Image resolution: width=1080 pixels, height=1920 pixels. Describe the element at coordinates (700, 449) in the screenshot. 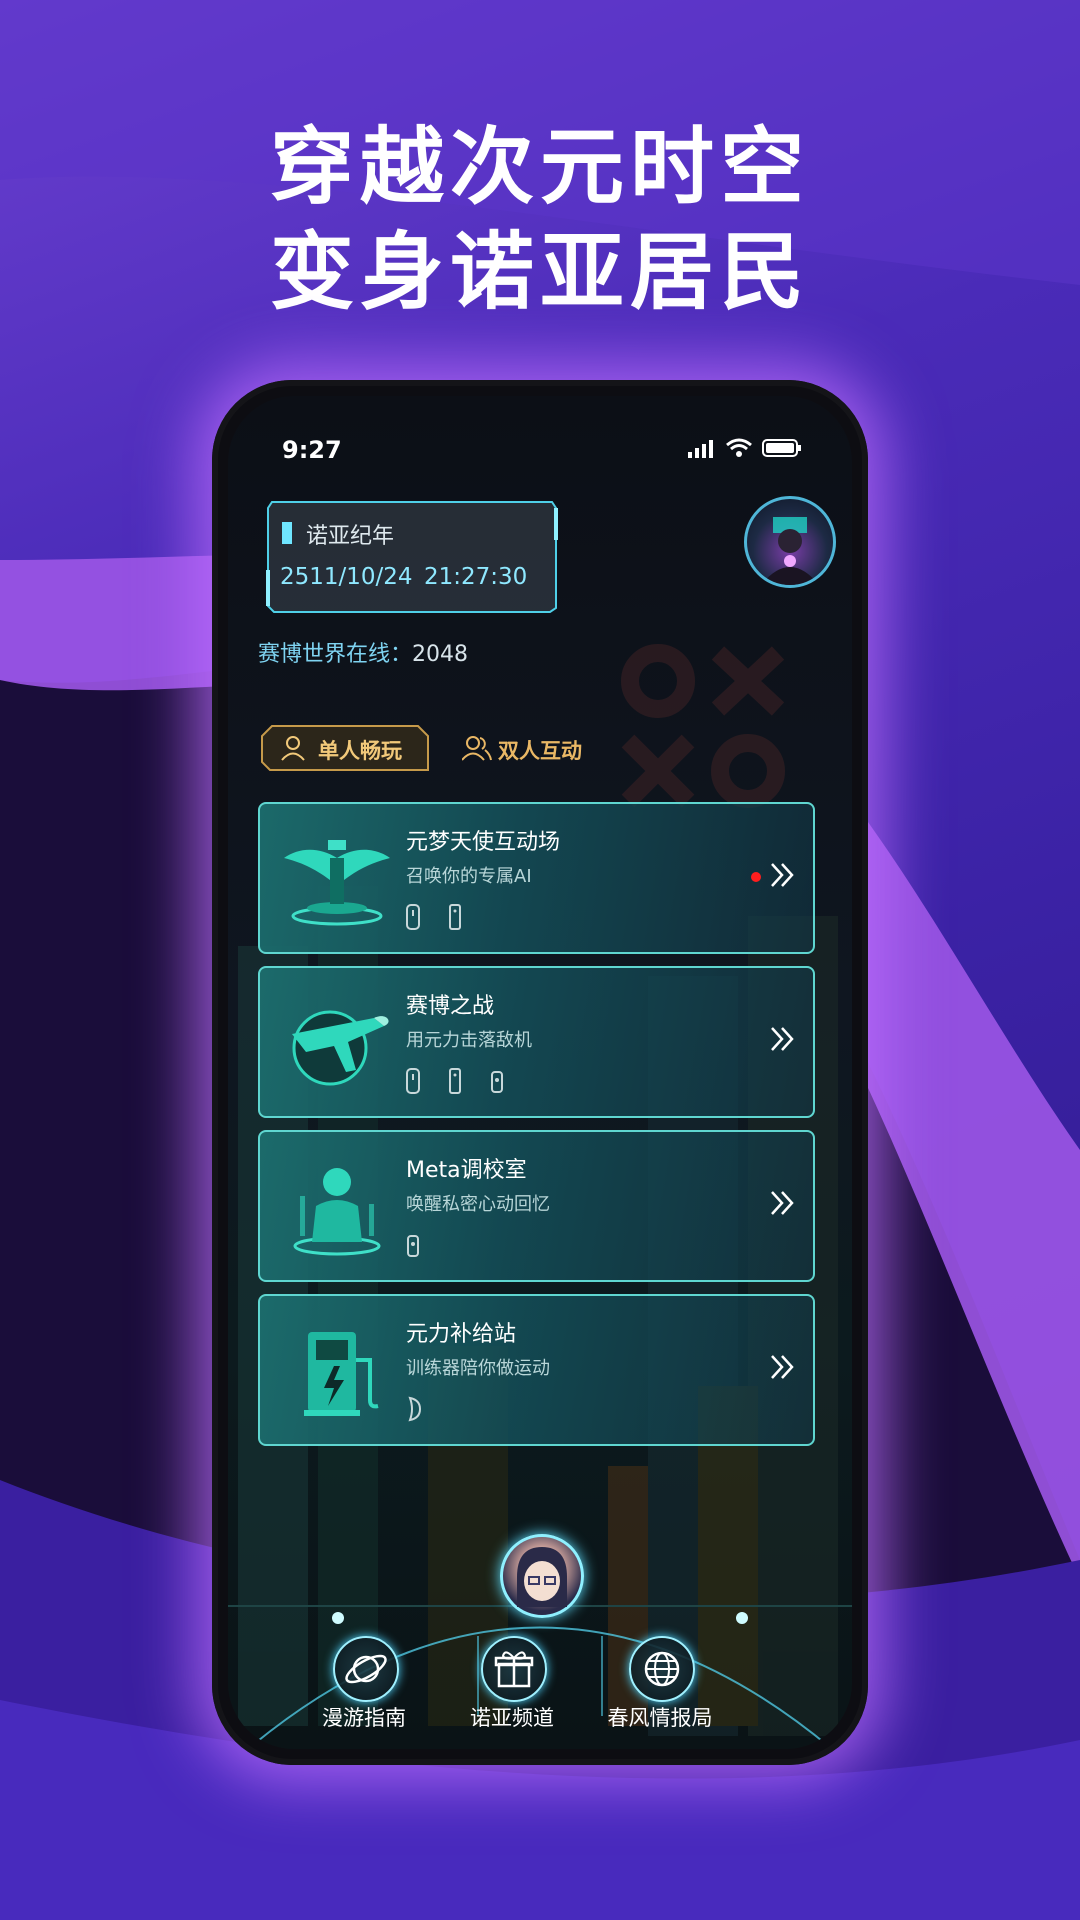

I see `signal-icon` at that location.